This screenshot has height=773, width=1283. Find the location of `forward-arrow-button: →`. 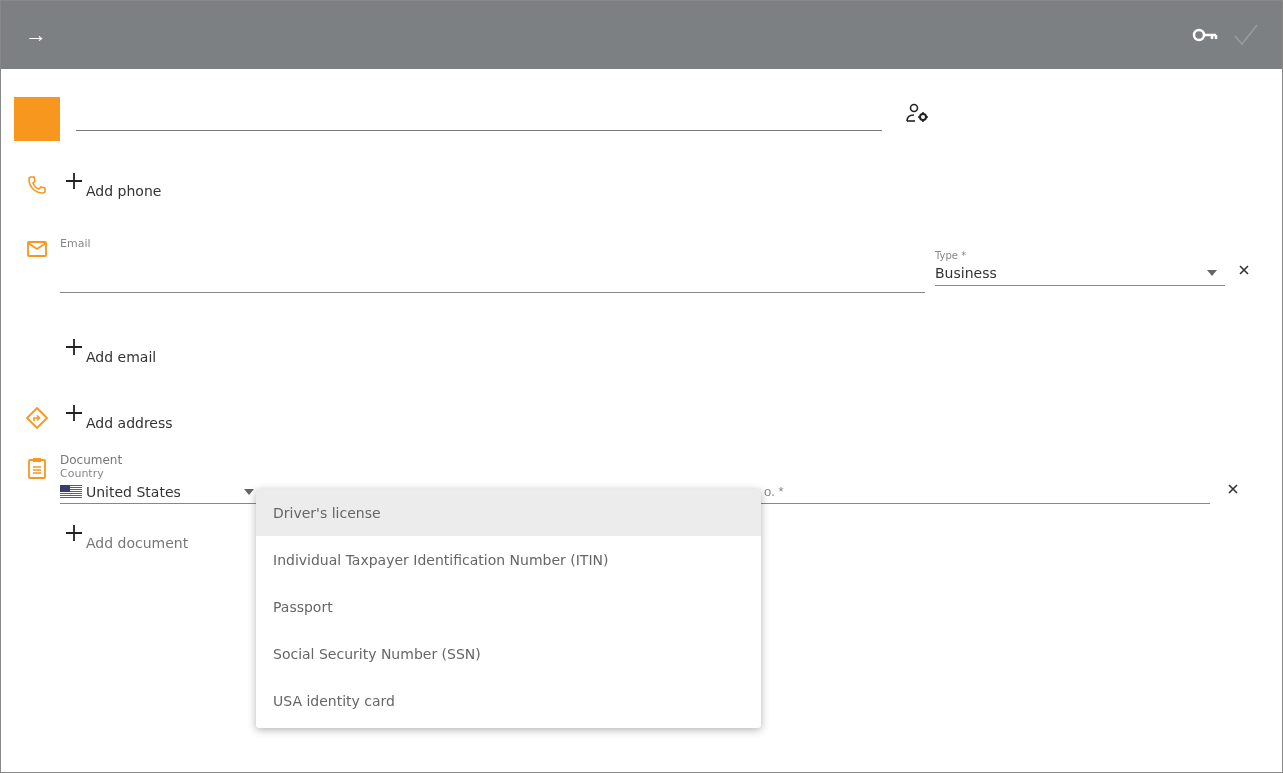

forward-arrow-button: → is located at coordinates (36, 35).